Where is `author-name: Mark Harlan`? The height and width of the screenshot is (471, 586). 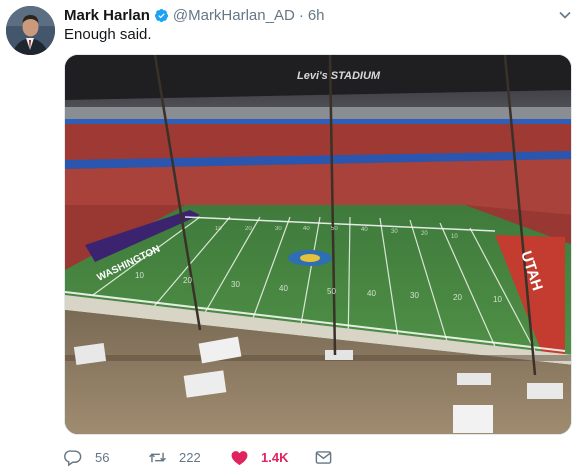 author-name: Mark Harlan is located at coordinates (107, 15).